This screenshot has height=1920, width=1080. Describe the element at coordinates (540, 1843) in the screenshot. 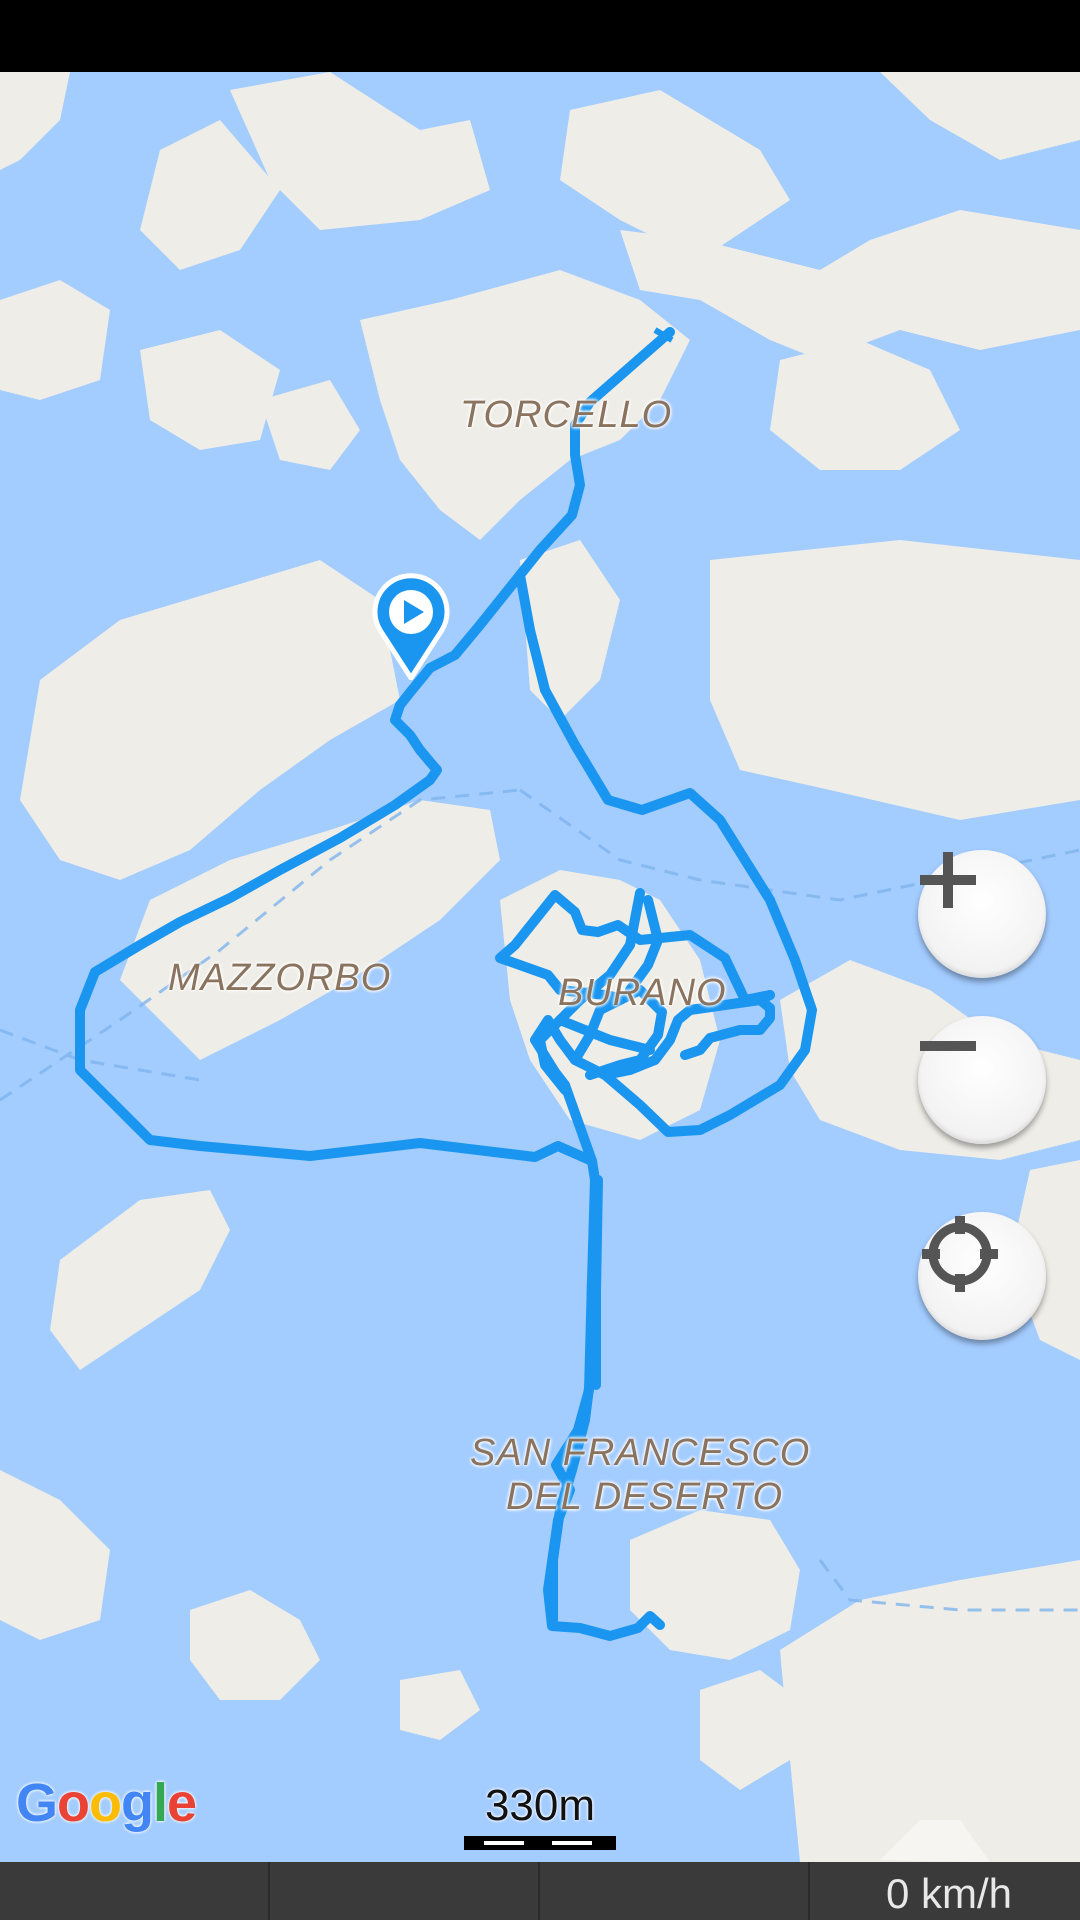

I see `scale-bar` at that location.